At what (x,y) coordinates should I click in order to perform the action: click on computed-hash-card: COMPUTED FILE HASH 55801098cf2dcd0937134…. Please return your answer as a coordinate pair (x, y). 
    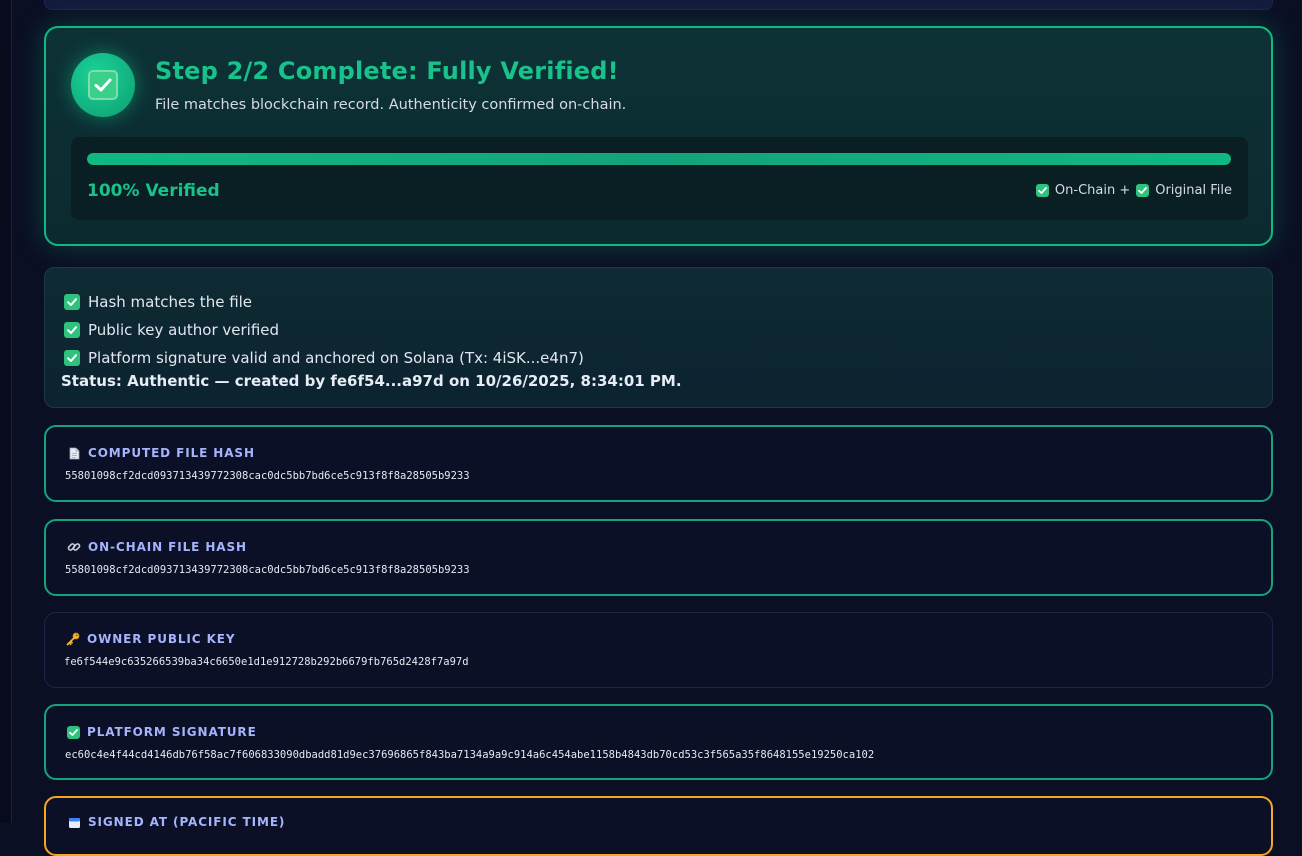
    Looking at the image, I should click on (658, 463).